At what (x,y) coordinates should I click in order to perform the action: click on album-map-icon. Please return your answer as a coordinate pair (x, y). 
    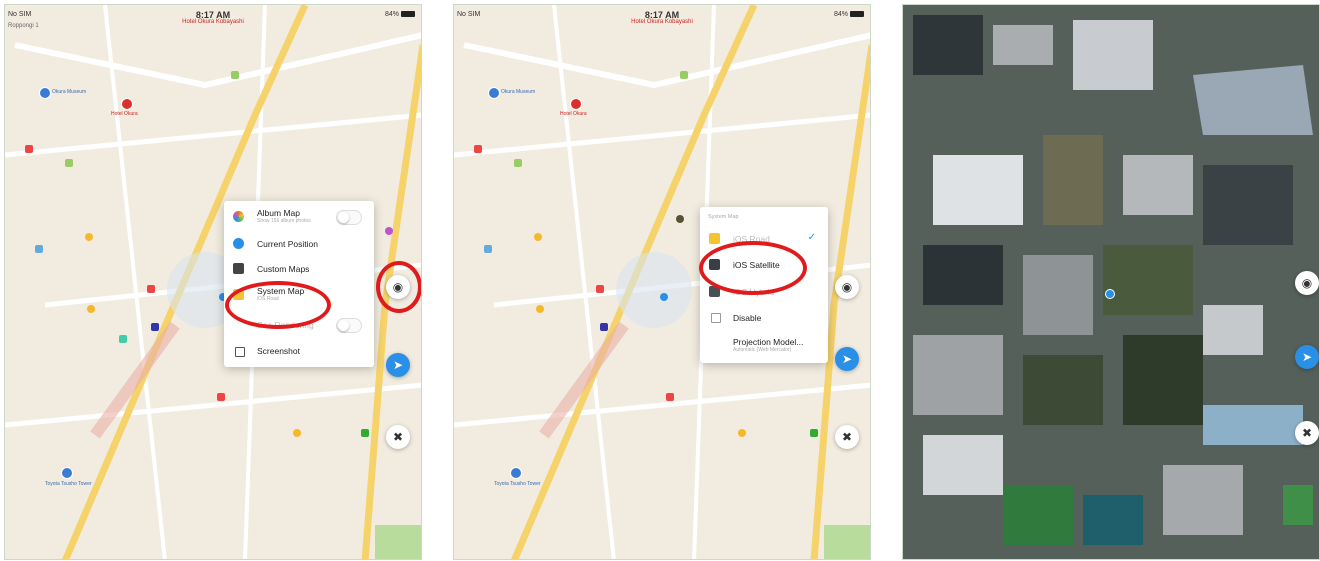
    Looking at the image, I should click on (238, 216).